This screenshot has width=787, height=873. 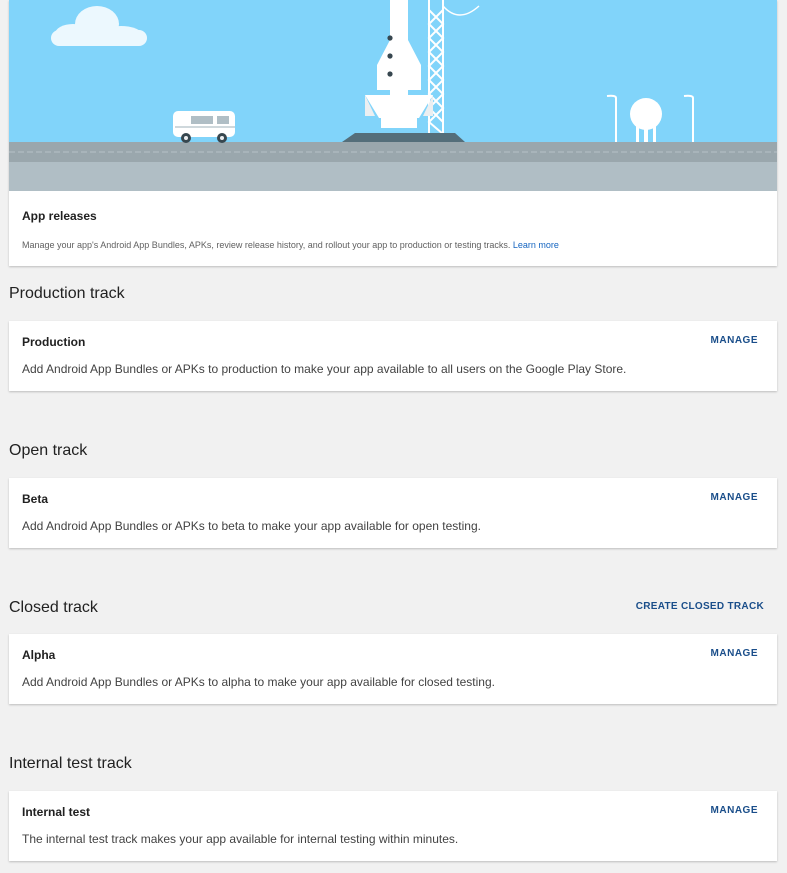 What do you see at coordinates (700, 606) in the screenshot?
I see `create-closed-track-button: CREATE CLOSED TRACK` at bounding box center [700, 606].